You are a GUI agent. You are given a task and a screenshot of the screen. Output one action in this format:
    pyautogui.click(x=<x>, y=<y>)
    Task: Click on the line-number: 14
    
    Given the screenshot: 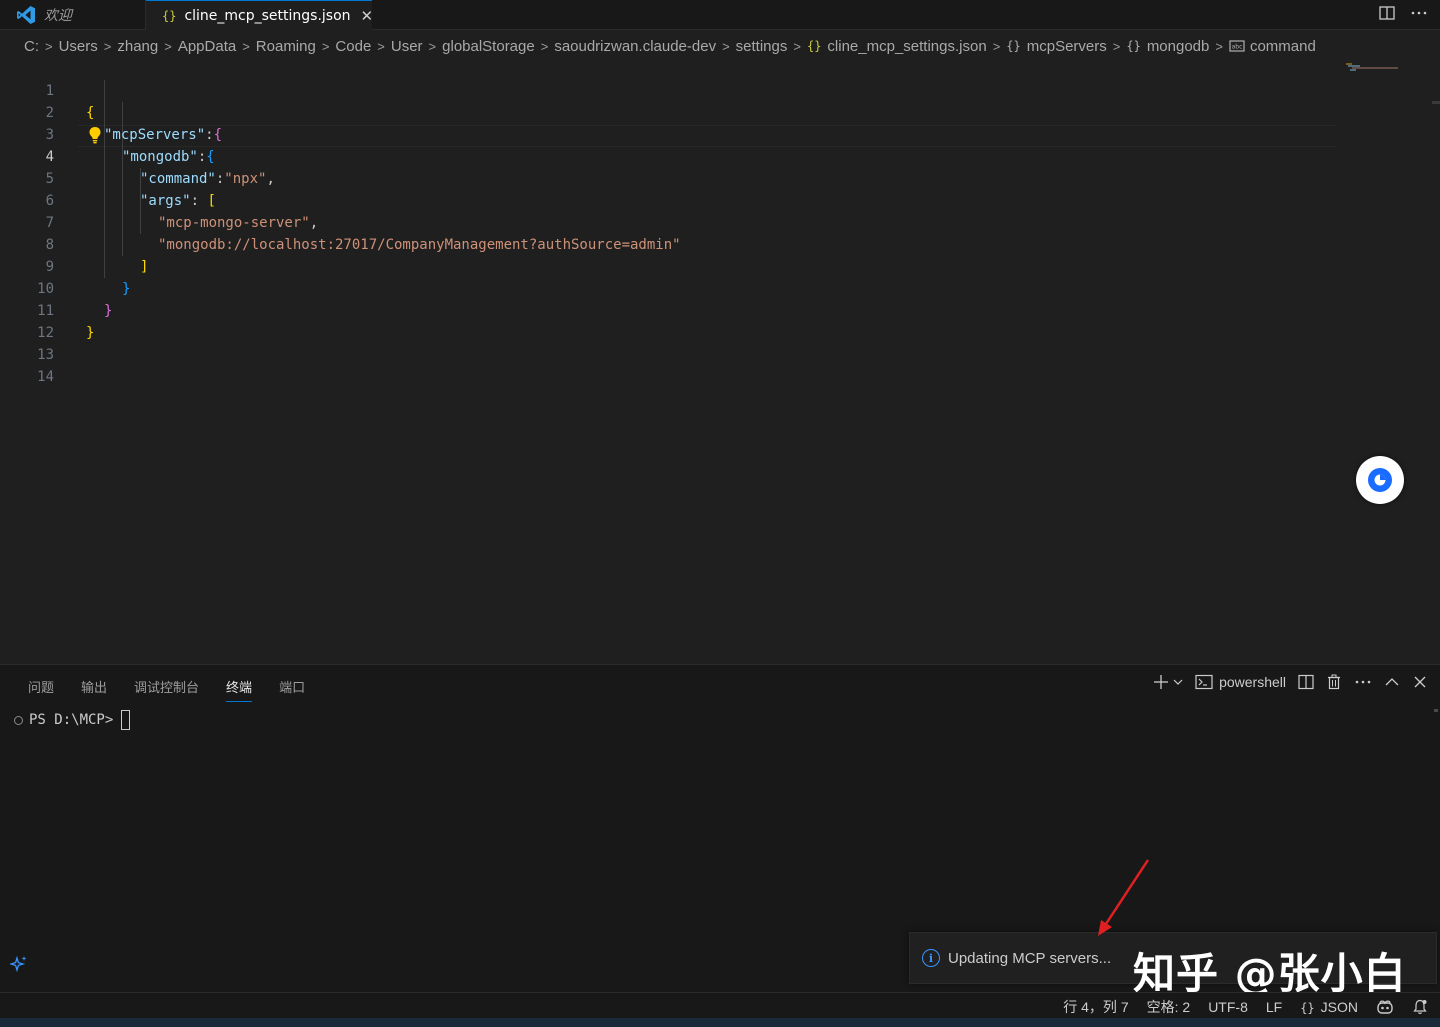 What is the action you would take?
    pyautogui.click(x=45, y=377)
    